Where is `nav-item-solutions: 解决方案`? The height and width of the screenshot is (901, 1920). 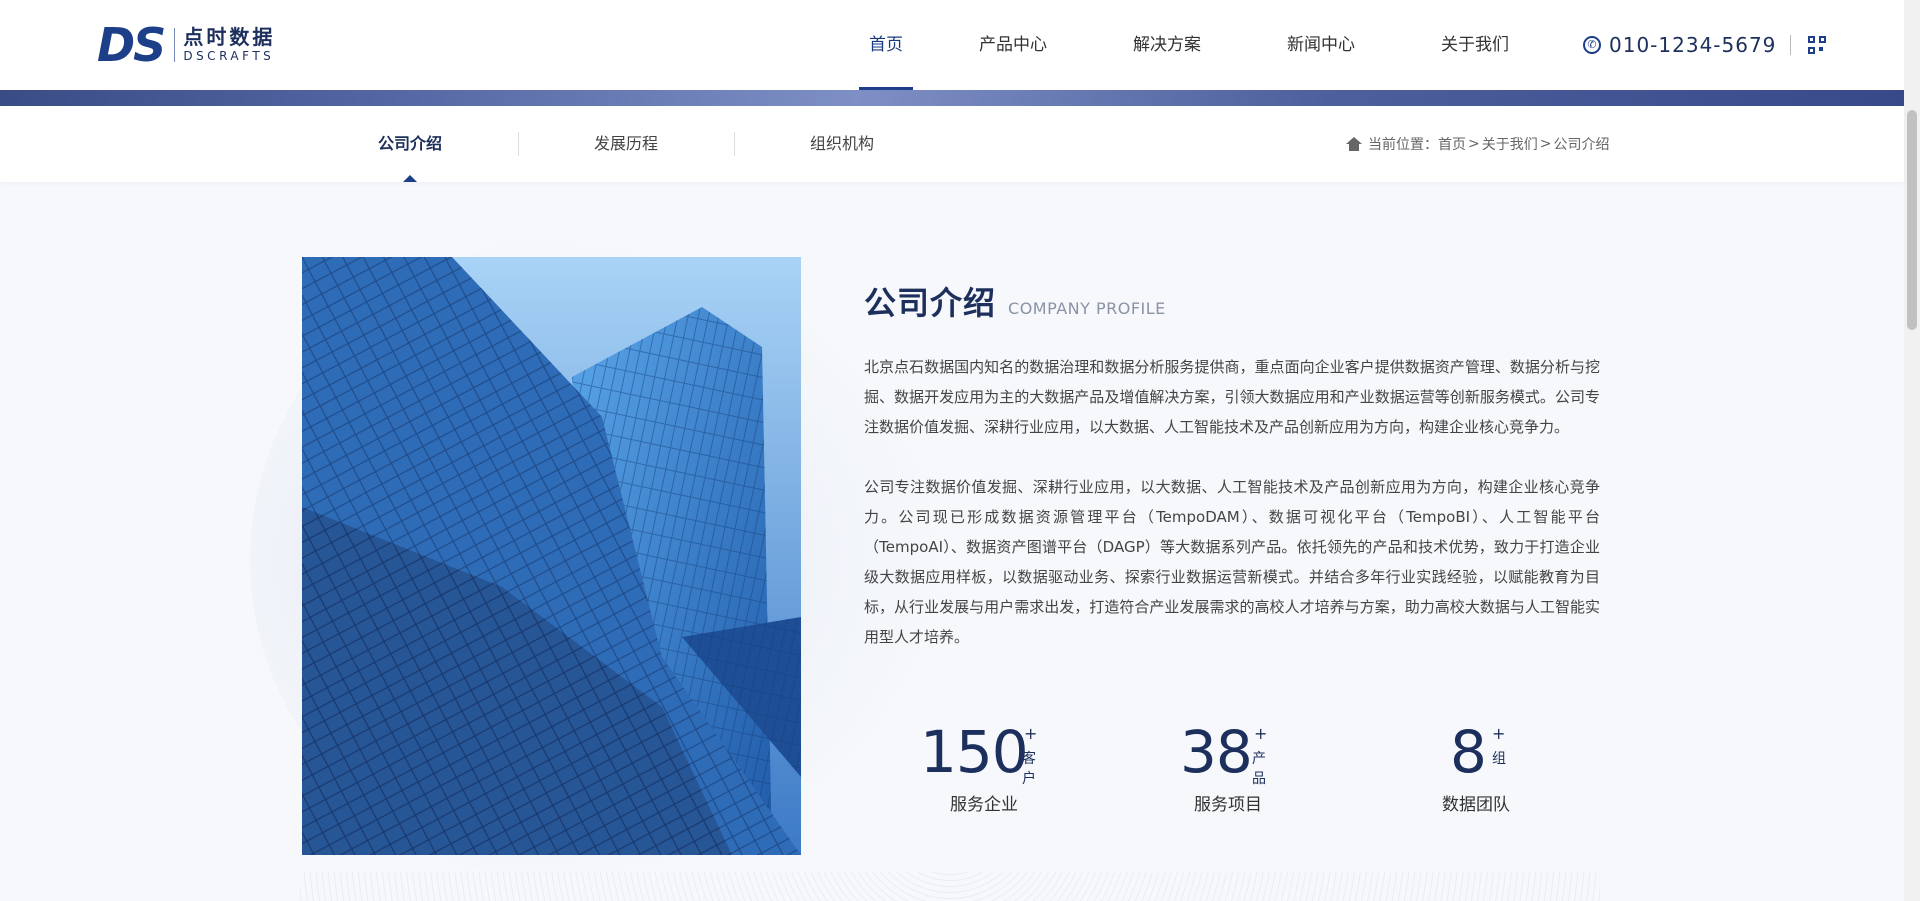
nav-item-solutions: 解决方案 is located at coordinates (1167, 45).